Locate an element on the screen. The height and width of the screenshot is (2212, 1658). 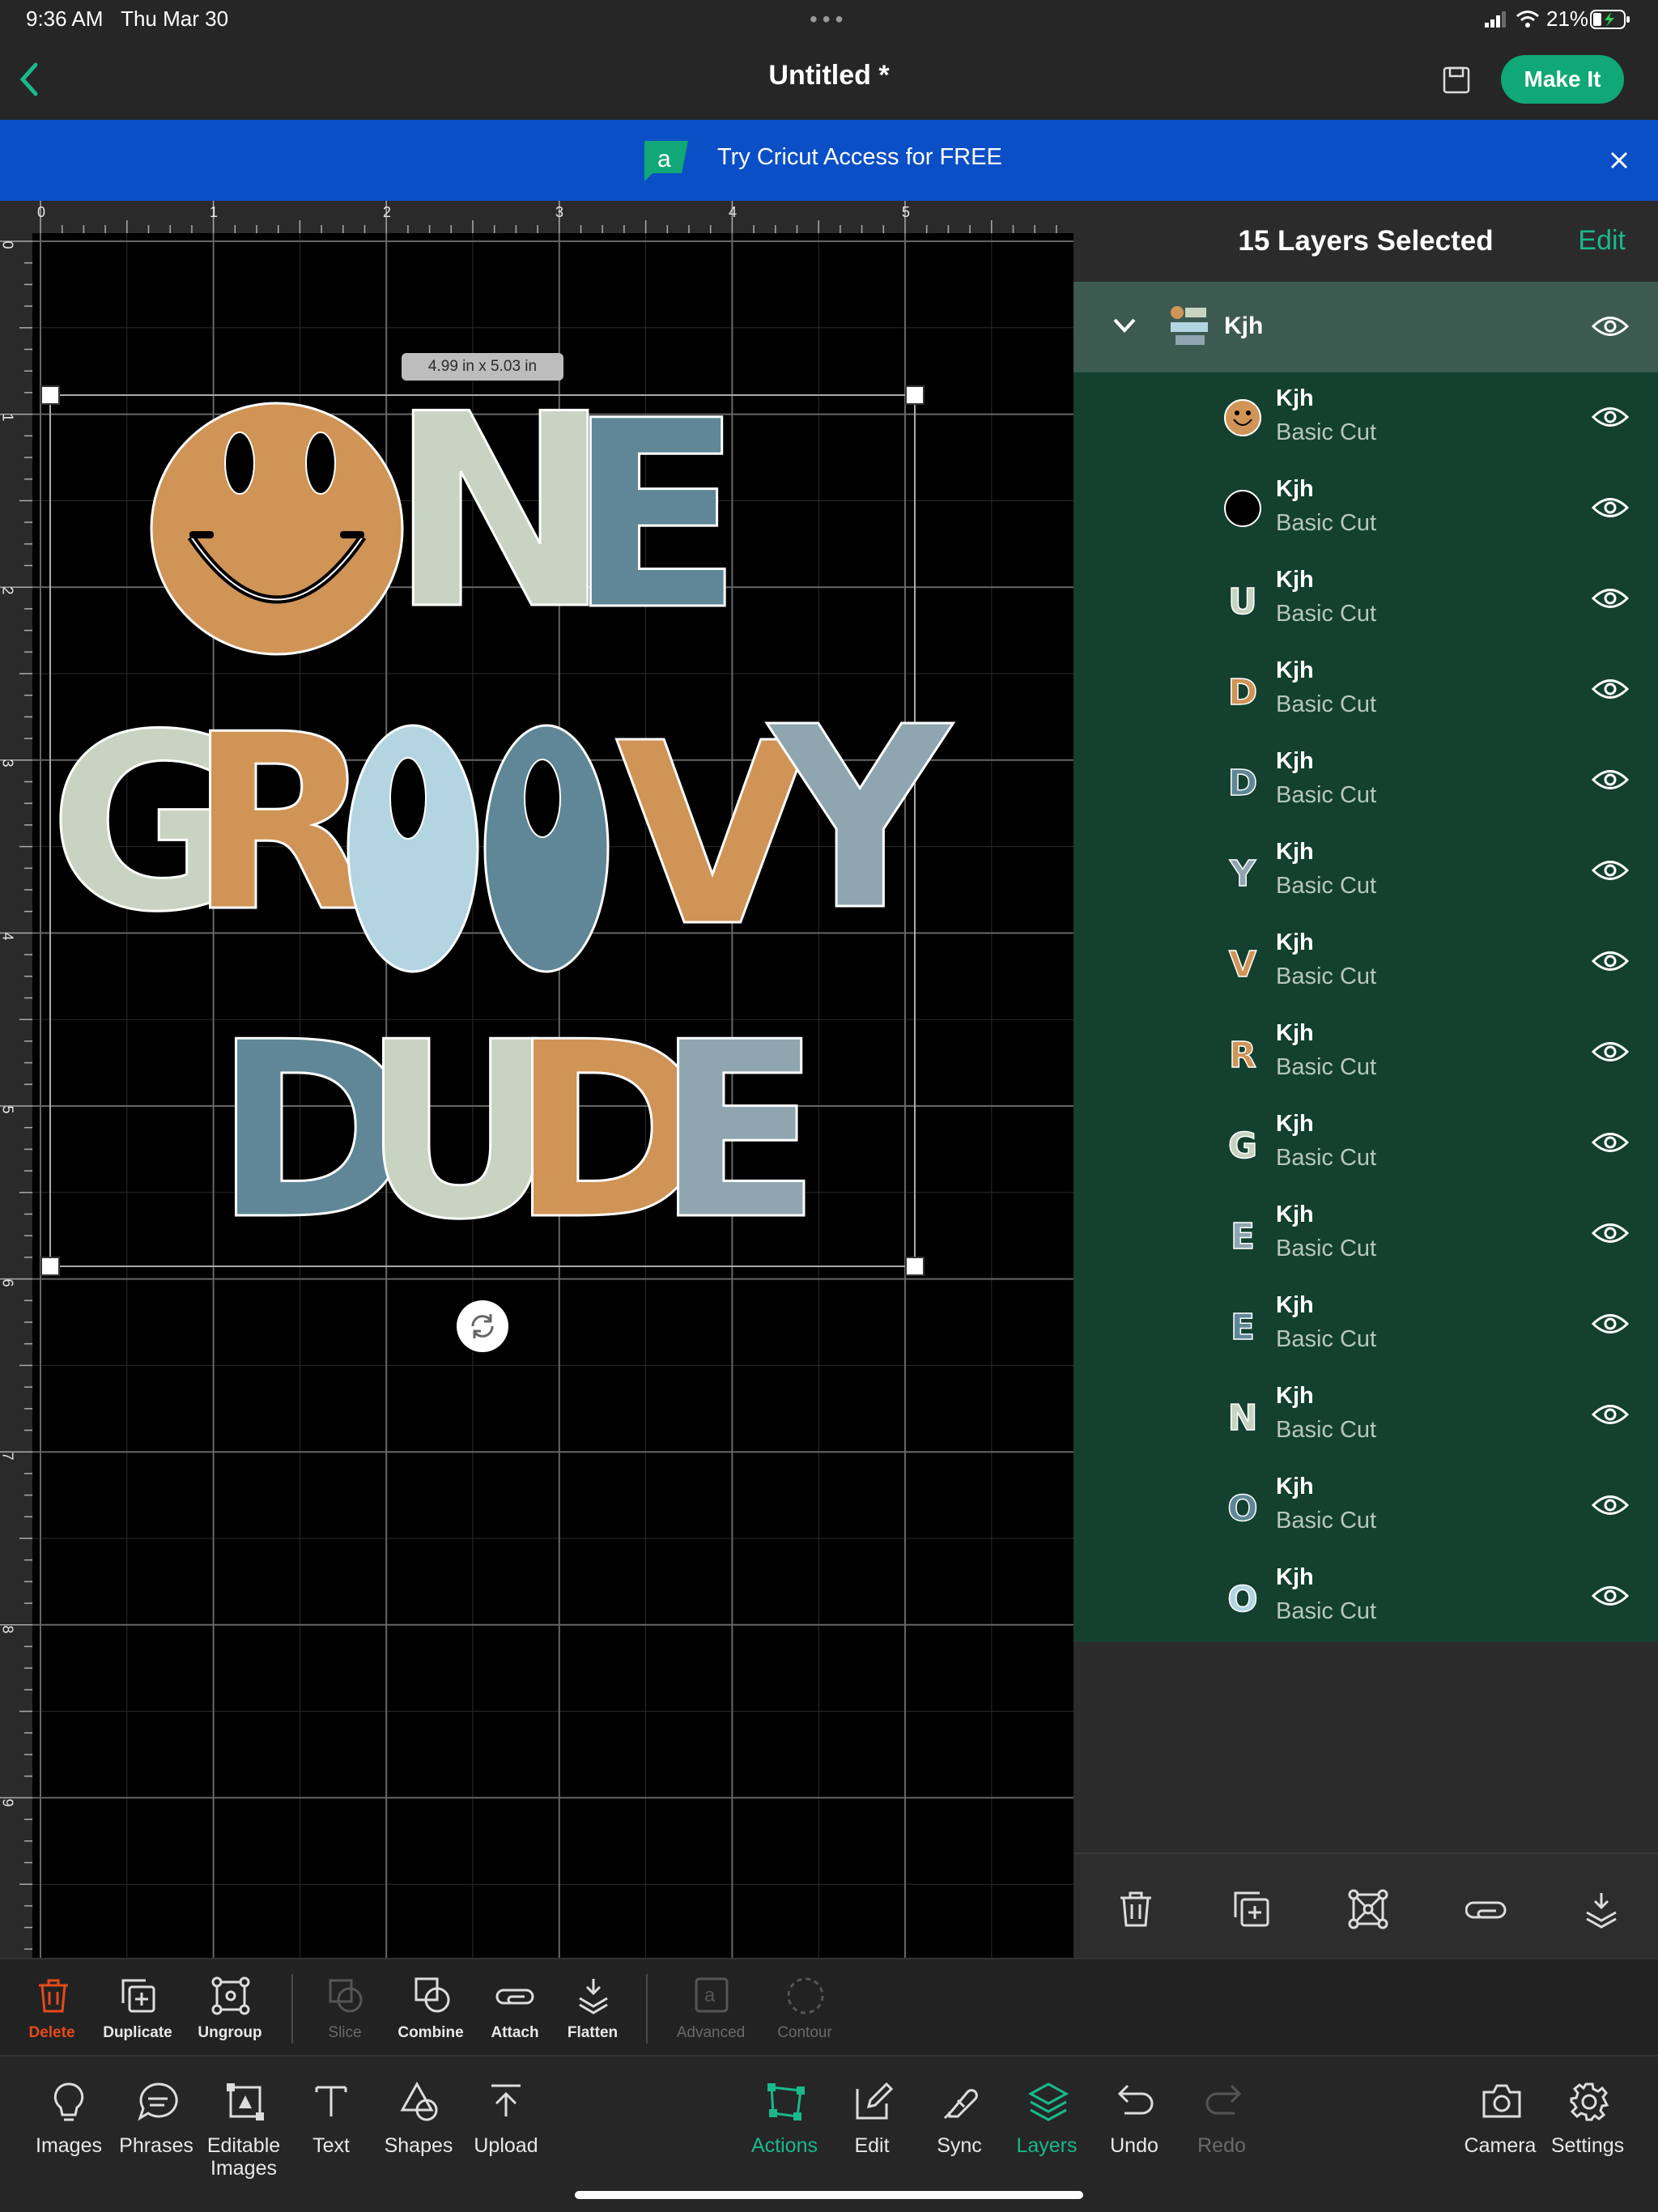
nav-text: Text is located at coordinates (331, 2121).